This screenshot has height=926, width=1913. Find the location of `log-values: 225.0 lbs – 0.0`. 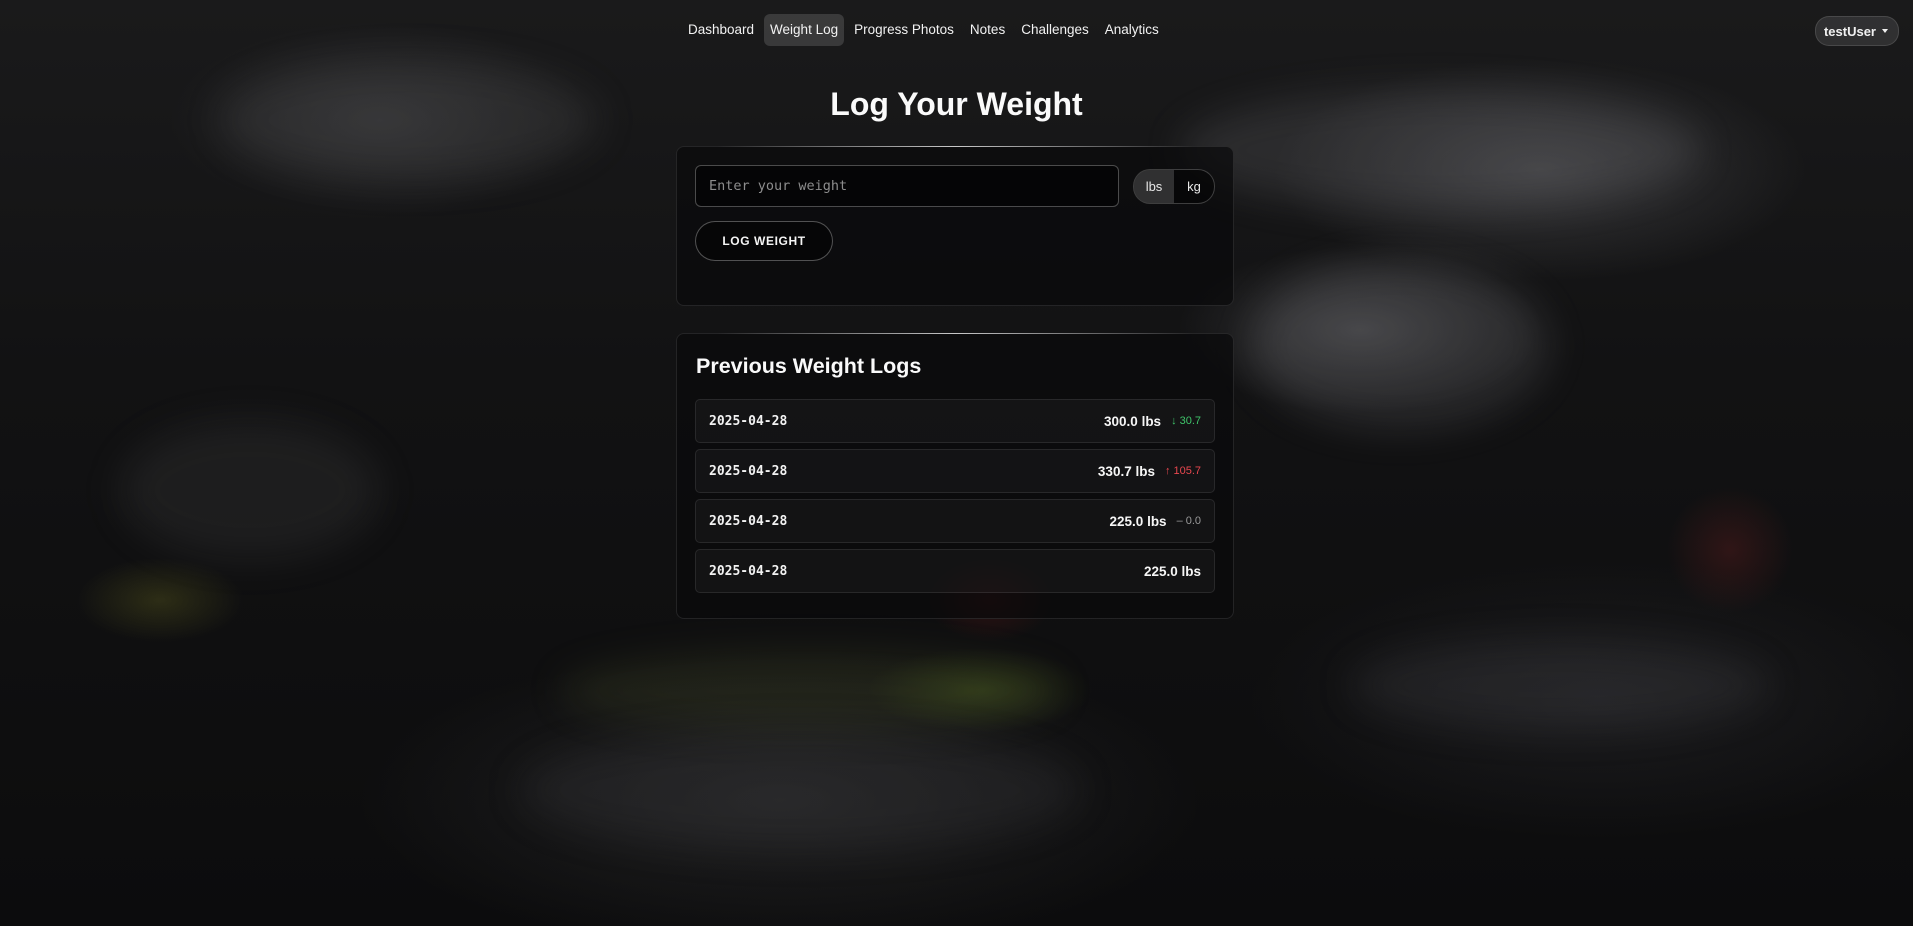

log-values: 225.0 lbs – 0.0 is located at coordinates (1155, 521).